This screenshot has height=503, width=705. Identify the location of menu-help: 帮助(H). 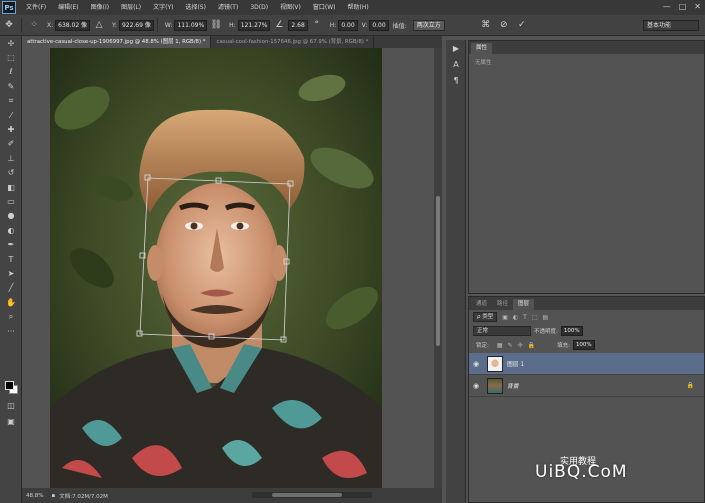
(358, 7).